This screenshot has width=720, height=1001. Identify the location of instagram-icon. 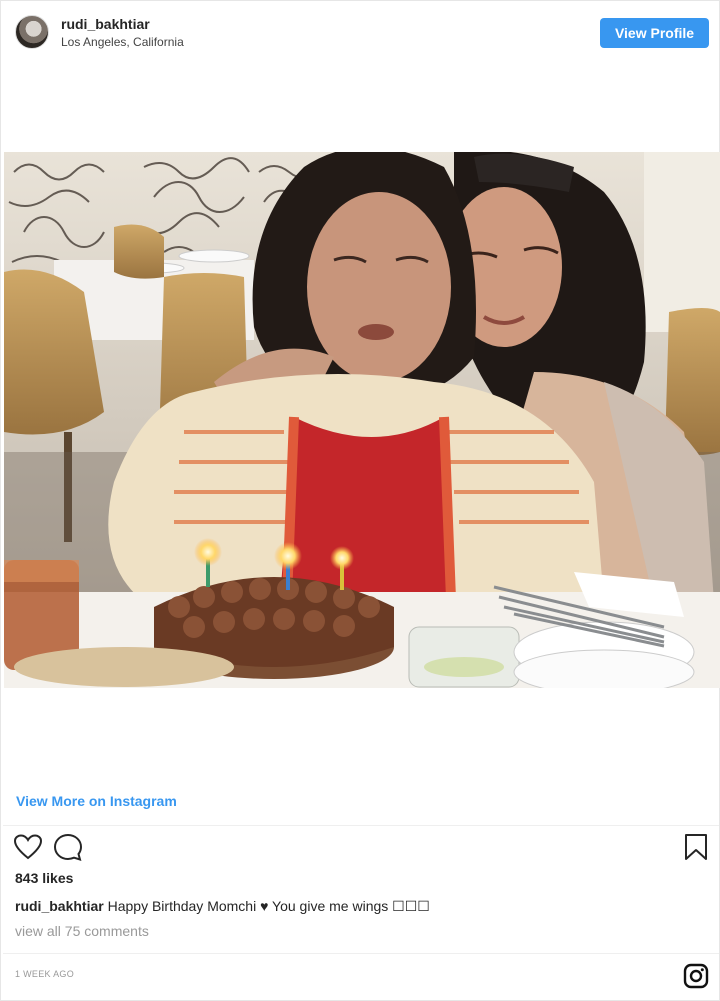
(696, 976).